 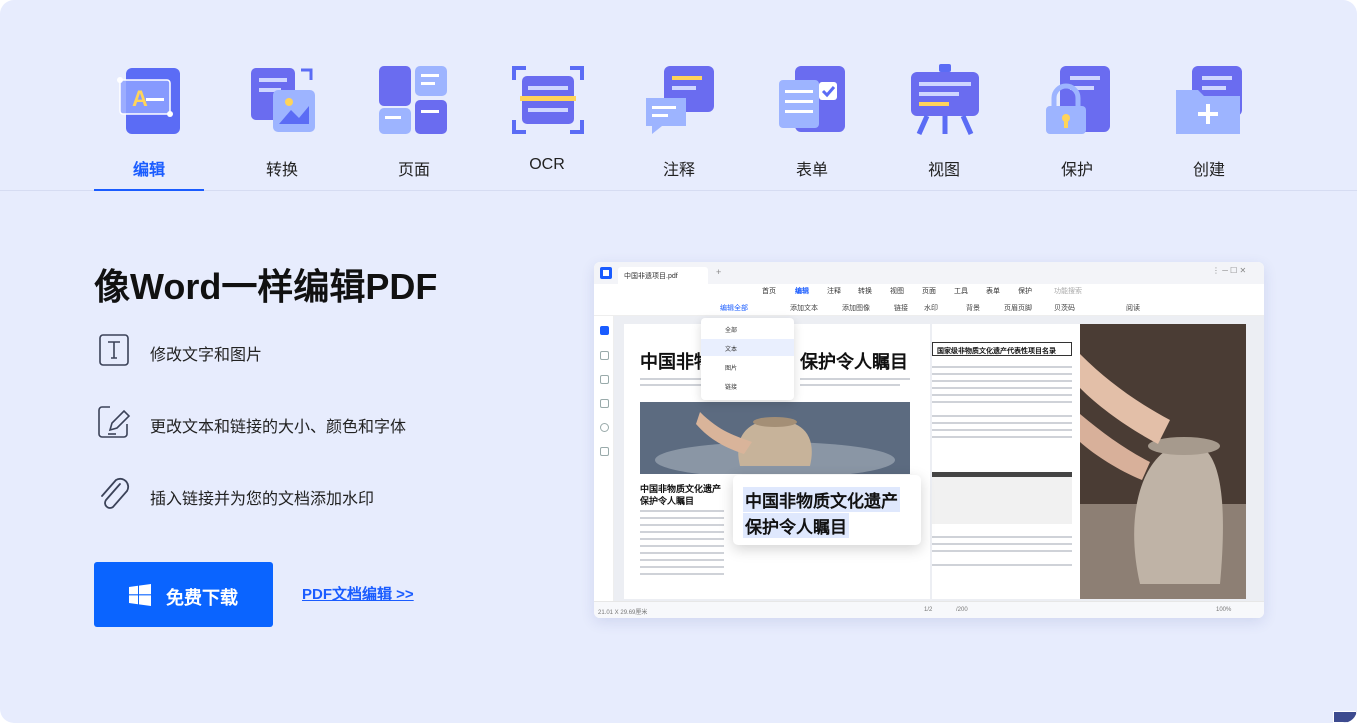 What do you see at coordinates (1209, 100) in the screenshot?
I see `create-icon` at bounding box center [1209, 100].